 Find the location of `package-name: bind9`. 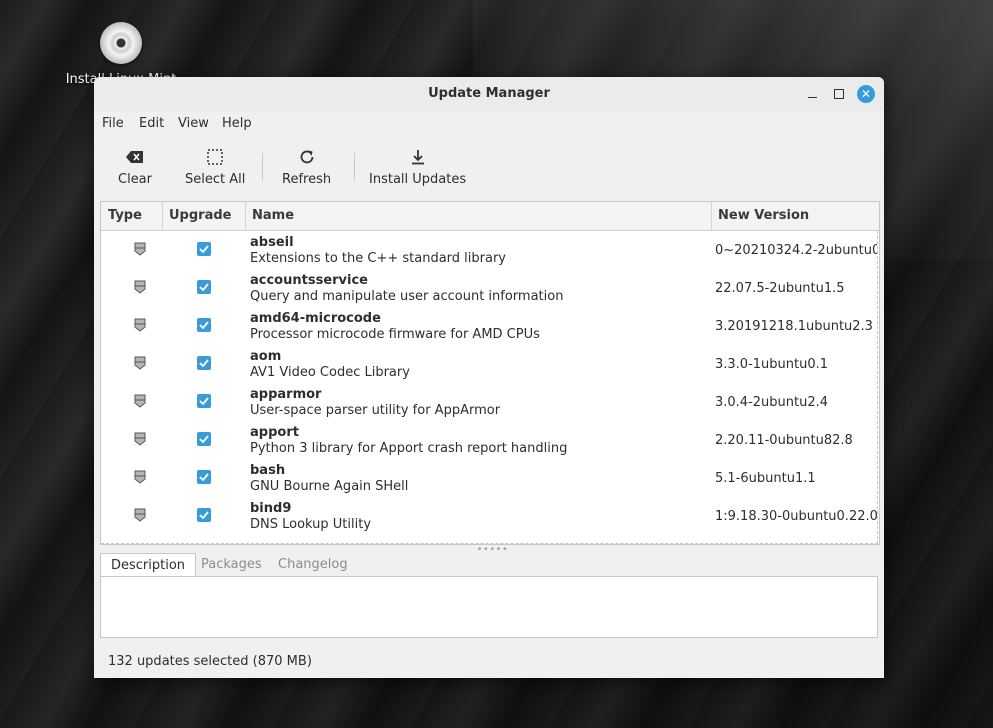

package-name: bind9 is located at coordinates (271, 508).